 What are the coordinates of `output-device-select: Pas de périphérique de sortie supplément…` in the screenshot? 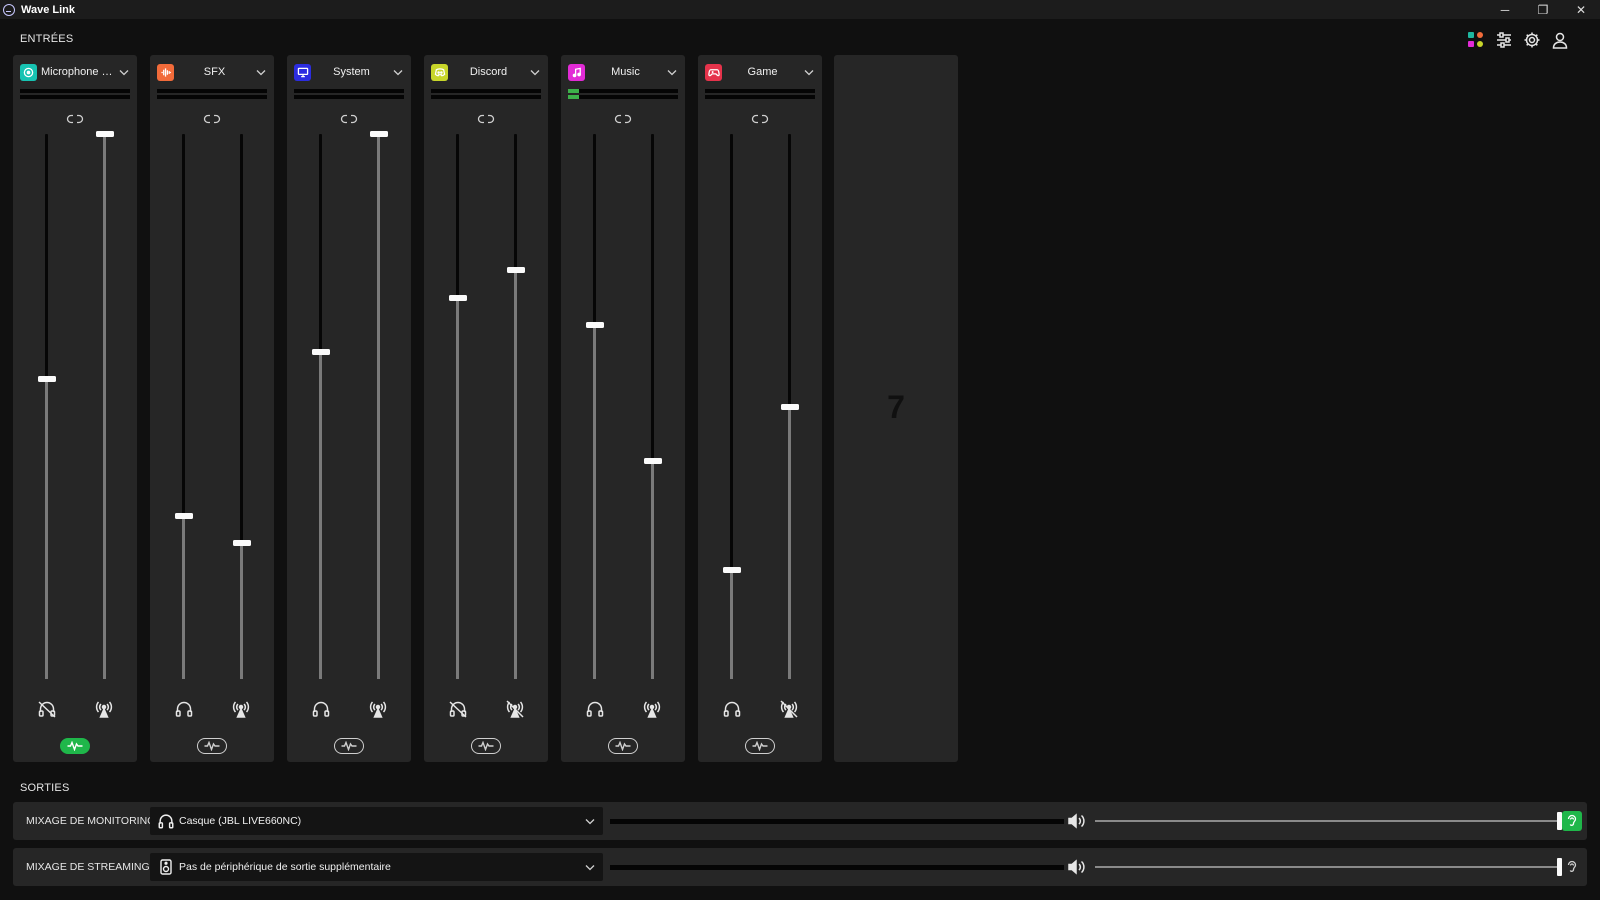 It's located at (376, 867).